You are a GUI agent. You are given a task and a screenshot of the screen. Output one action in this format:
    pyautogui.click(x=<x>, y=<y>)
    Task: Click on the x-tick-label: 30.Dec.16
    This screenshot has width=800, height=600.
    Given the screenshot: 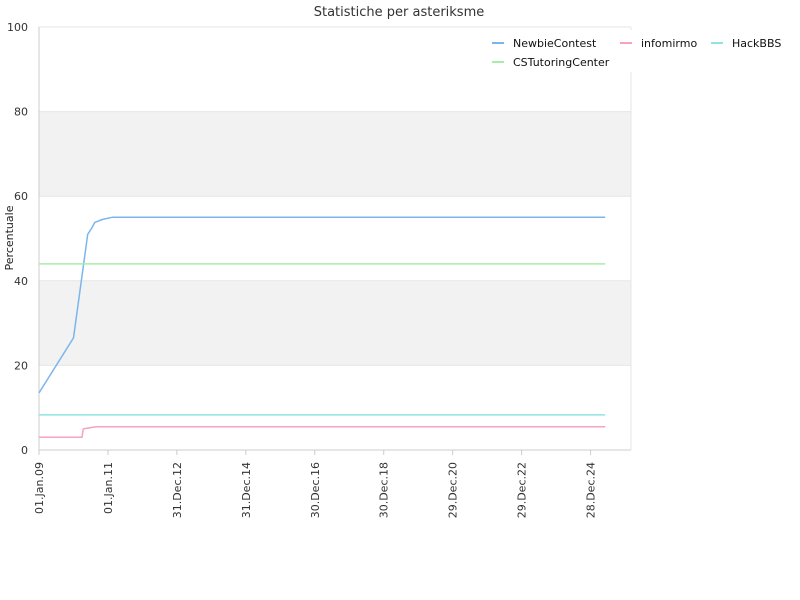 What is the action you would take?
    pyautogui.click(x=315, y=490)
    